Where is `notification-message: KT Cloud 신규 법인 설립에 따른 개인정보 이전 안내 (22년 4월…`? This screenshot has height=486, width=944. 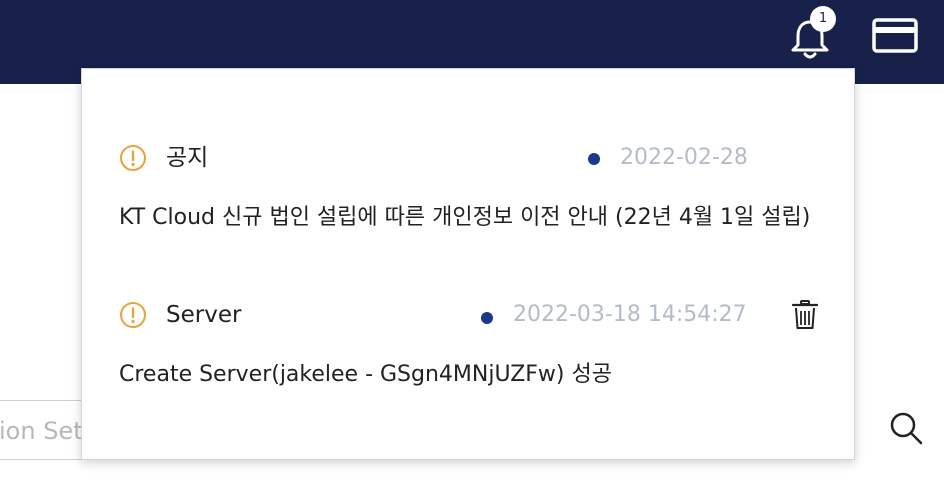
notification-message: KT Cloud 신규 법인 설립에 따른 개인정보 이전 안내 (22년 4월… is located at coordinates (465, 217).